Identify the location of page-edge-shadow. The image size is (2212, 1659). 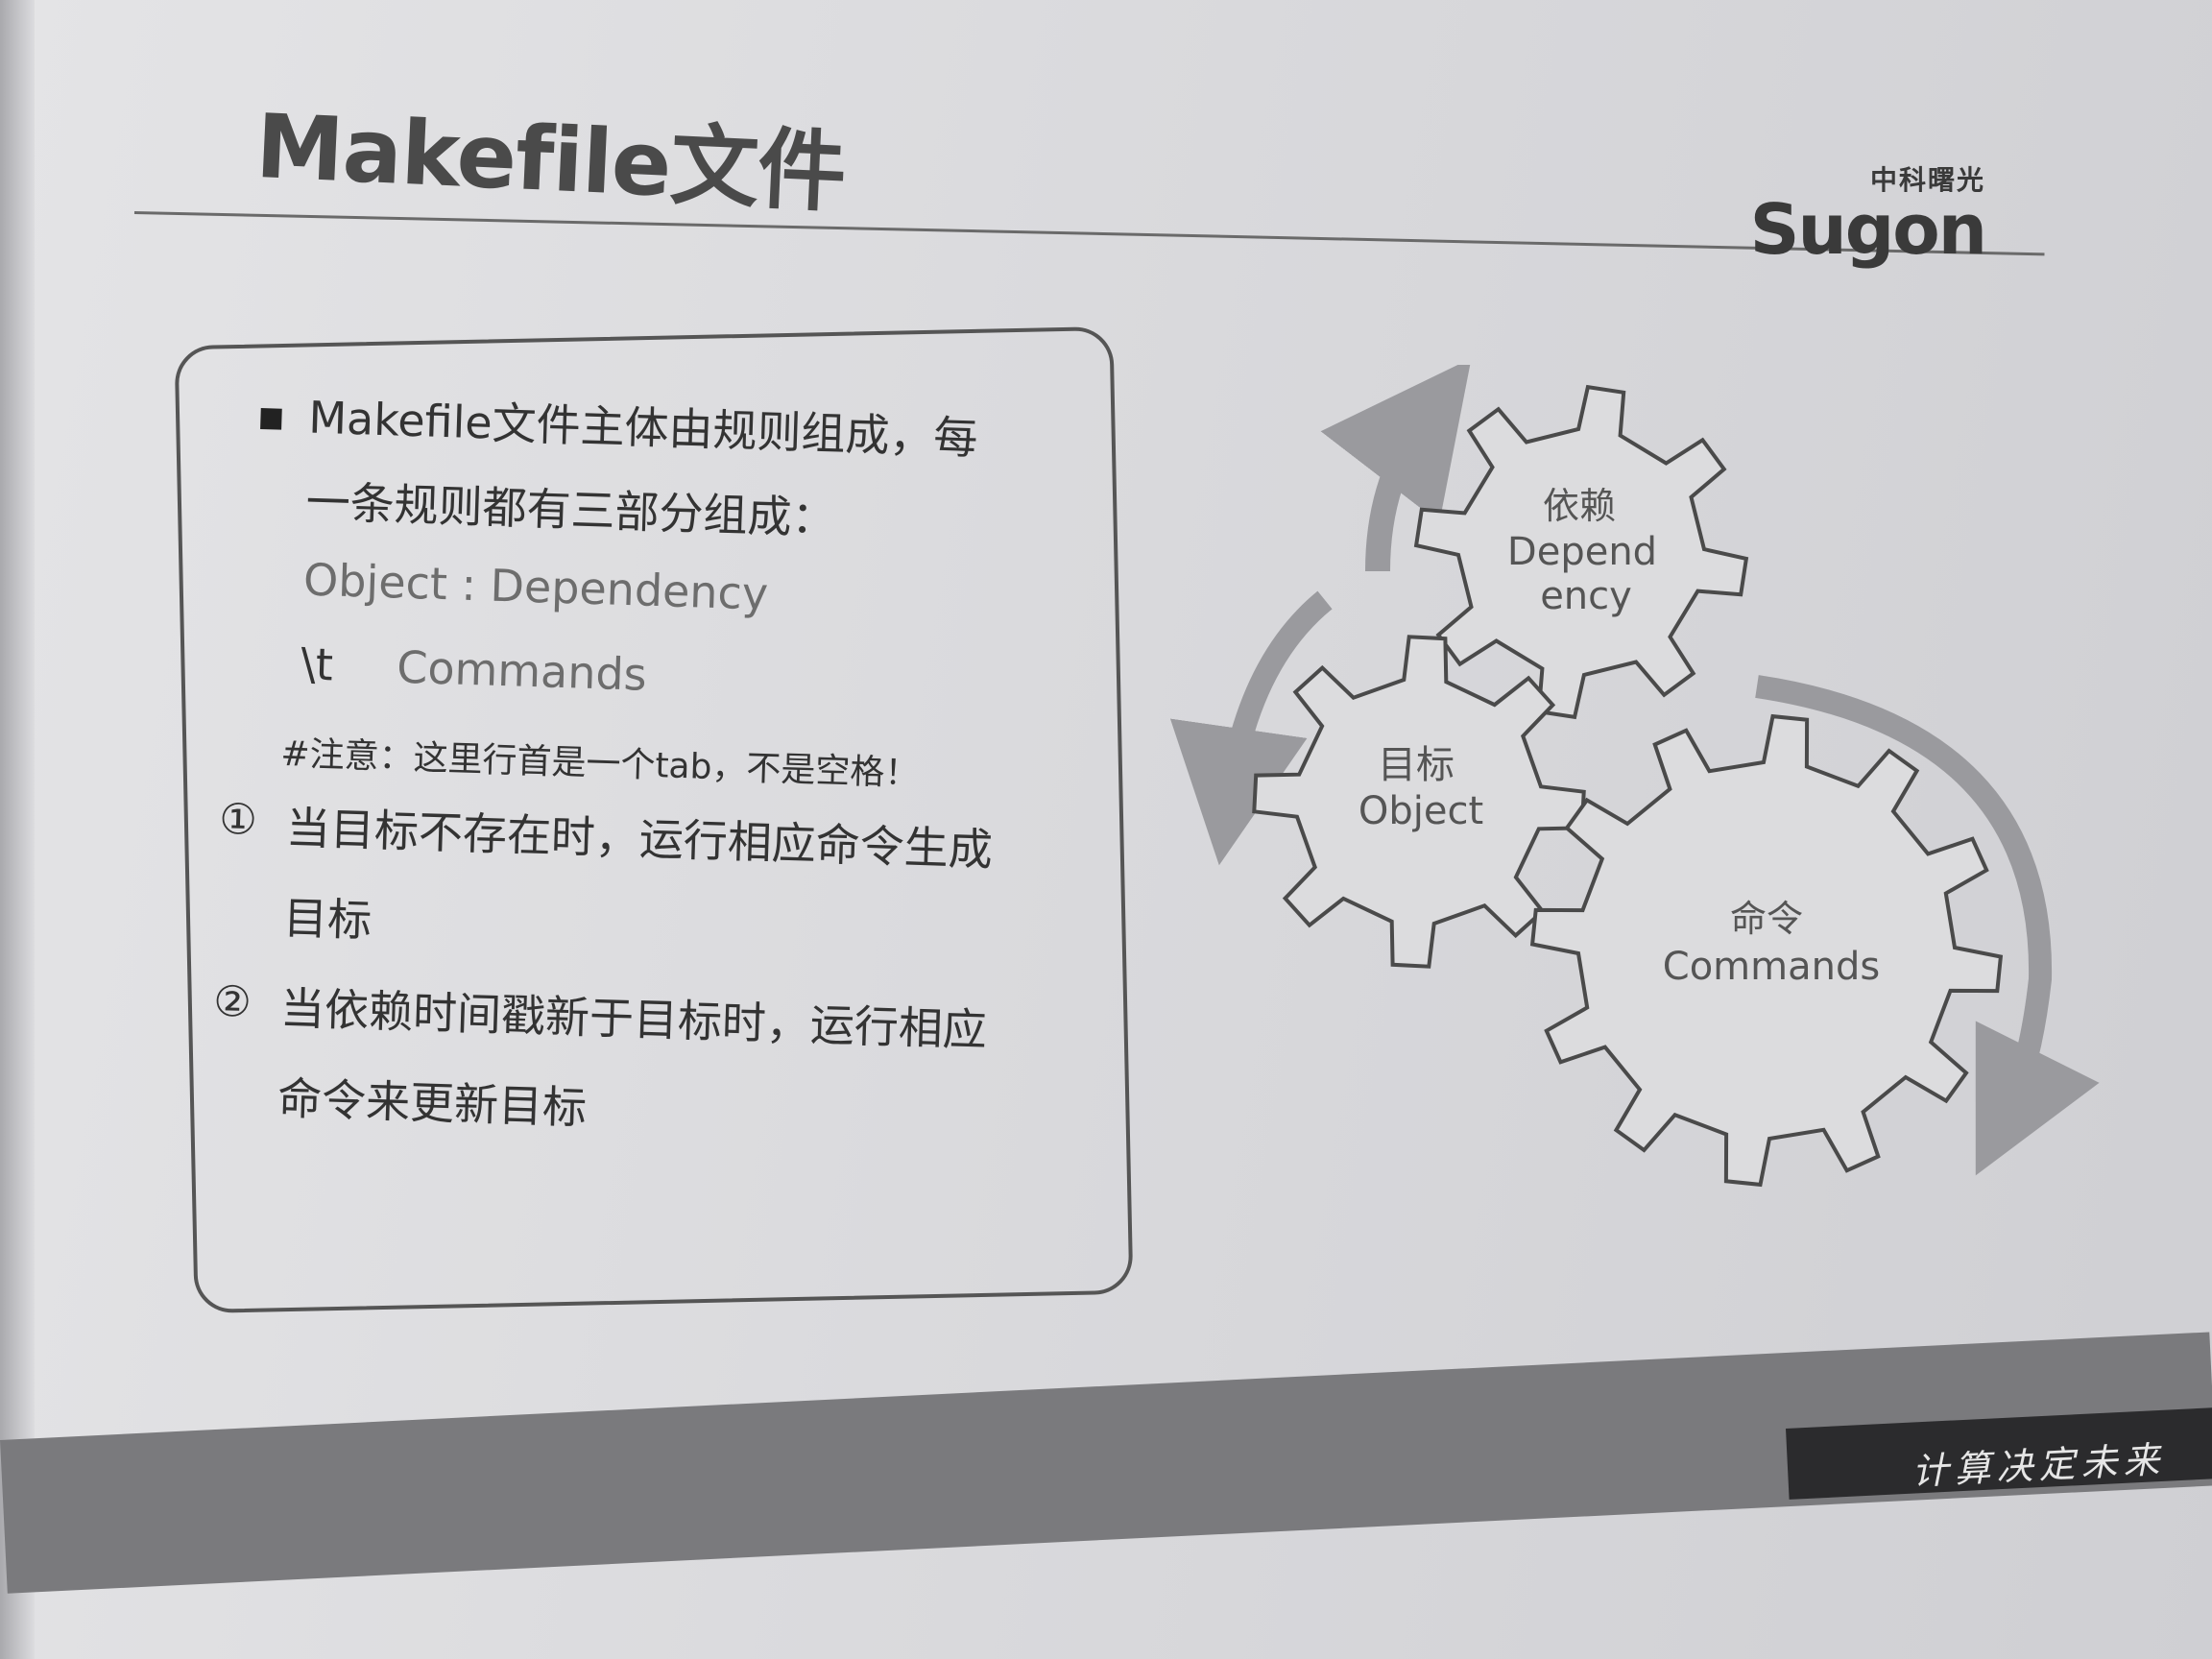
(17, 829).